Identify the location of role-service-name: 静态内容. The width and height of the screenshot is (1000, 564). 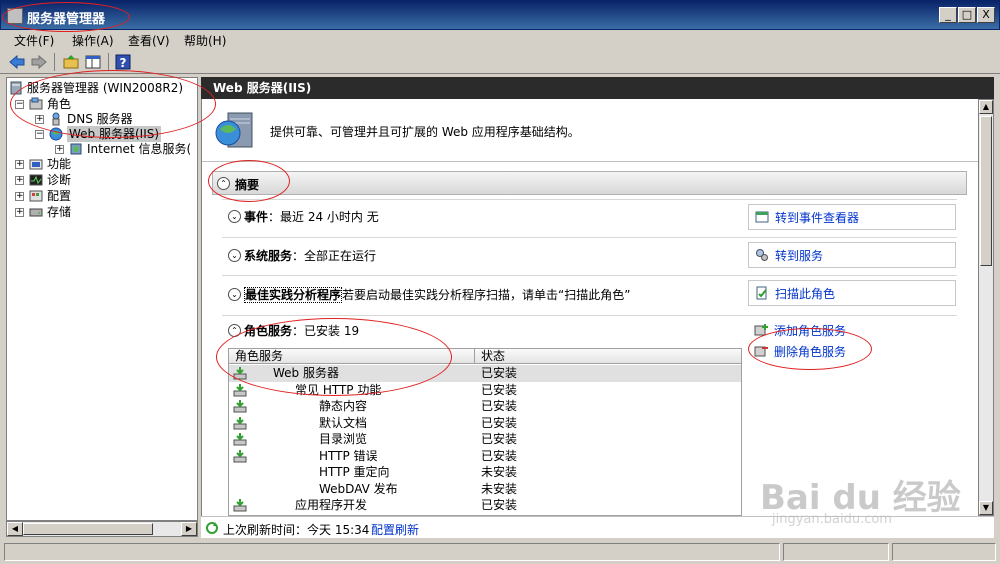
(343, 406).